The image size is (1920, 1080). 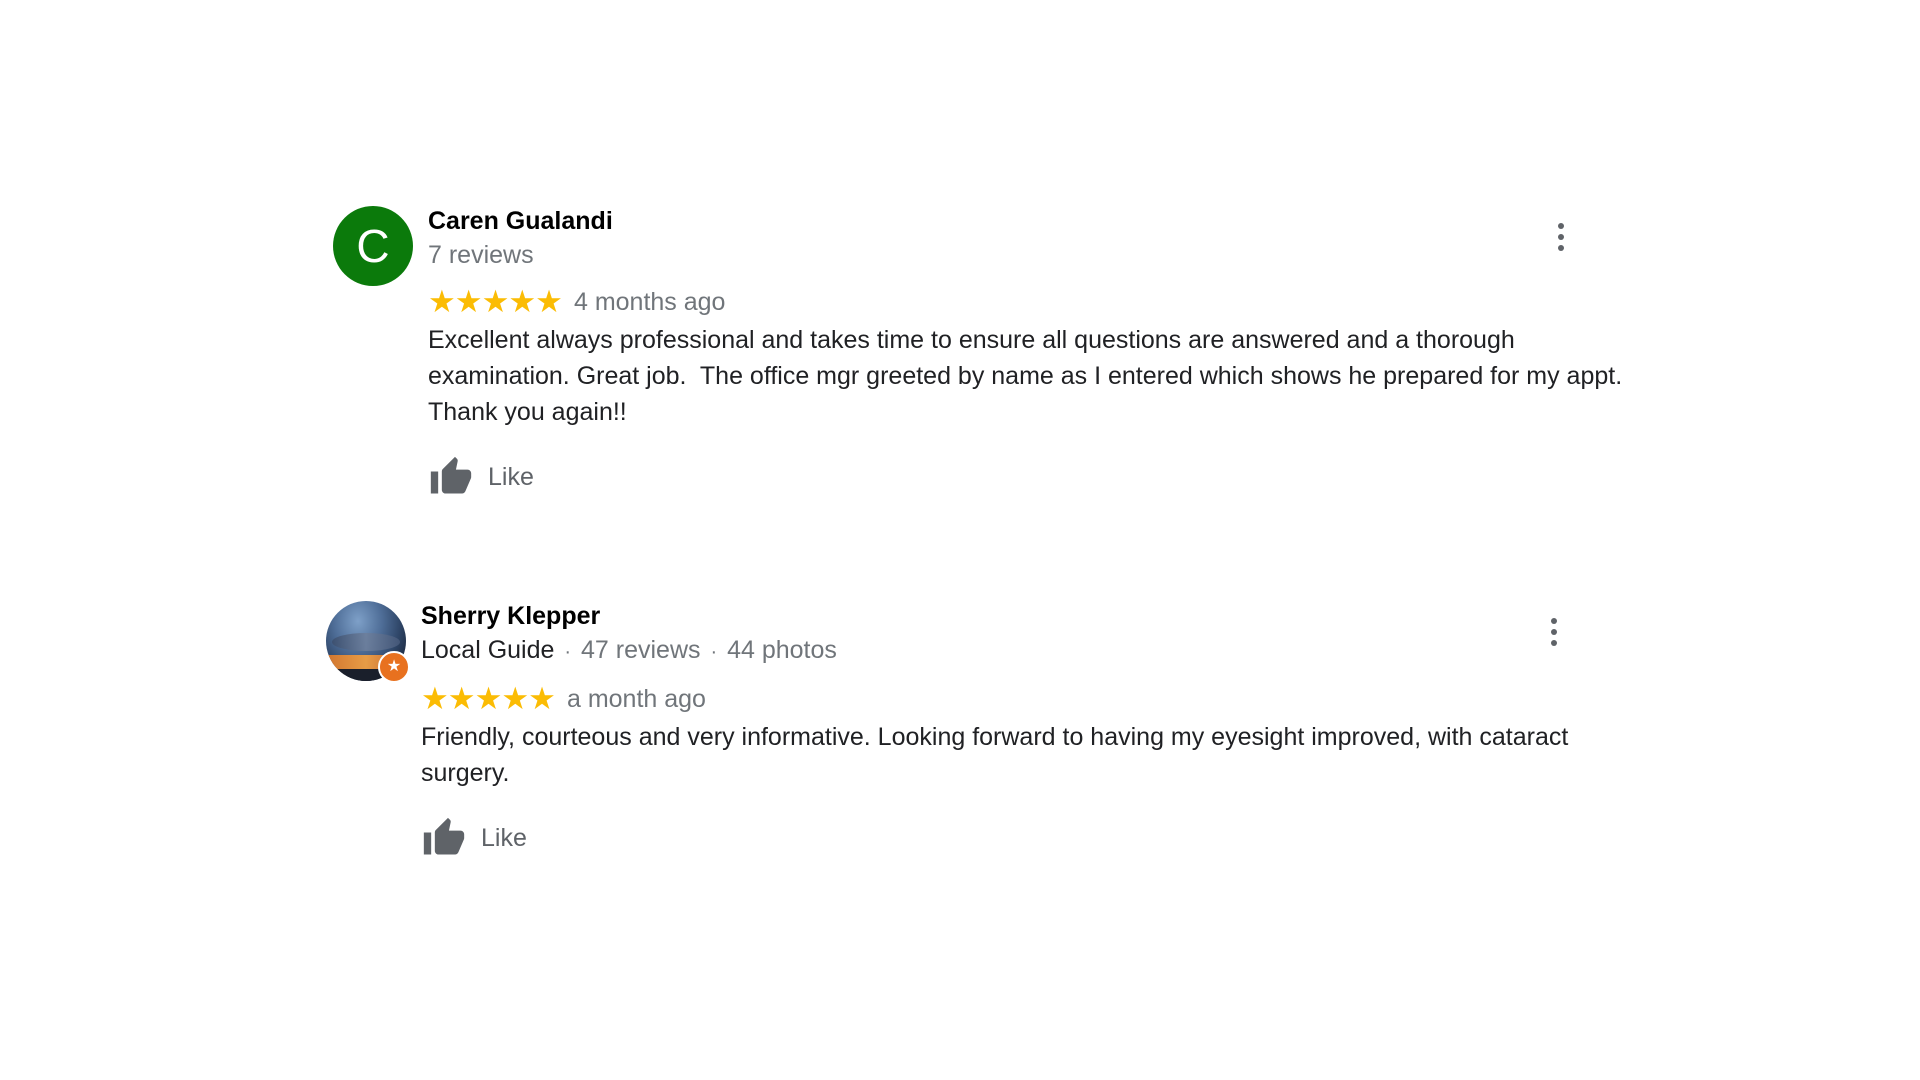 What do you see at coordinates (641, 650) in the screenshot?
I see `reviewer-review-count: 47 reviews` at bounding box center [641, 650].